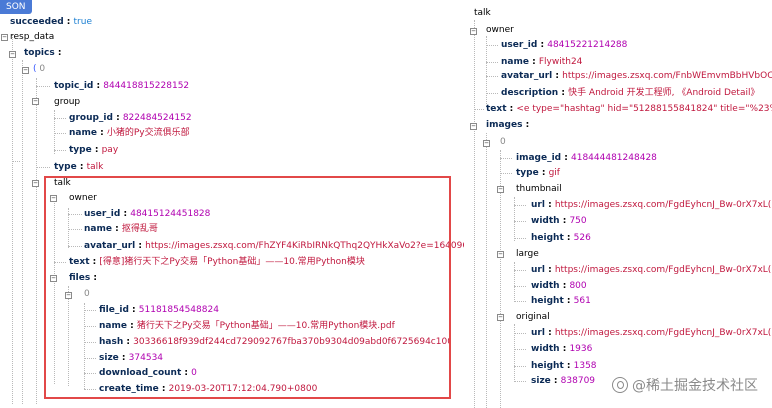  What do you see at coordinates (32, 37) in the screenshot?
I see `resp-data-row: resp_data` at bounding box center [32, 37].